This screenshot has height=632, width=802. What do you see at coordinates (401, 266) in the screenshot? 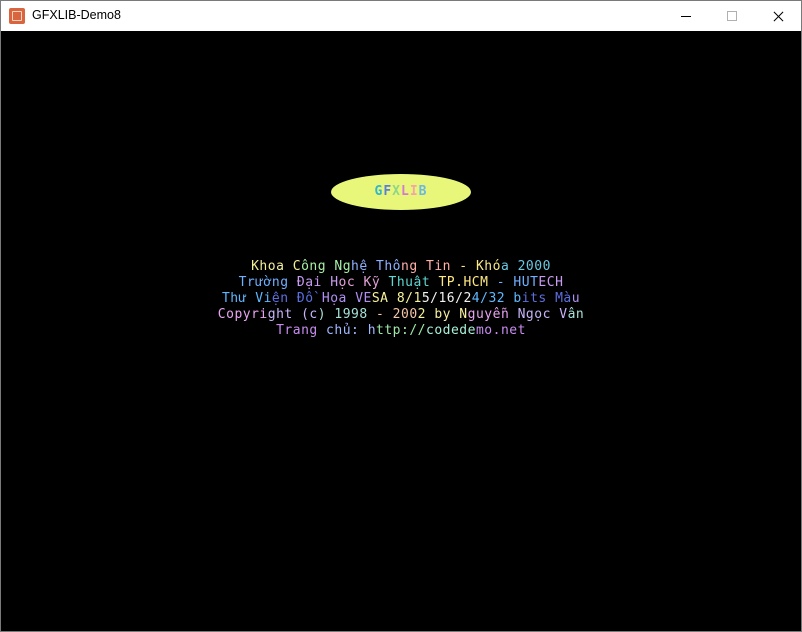
I see `credit-line-faculty: Khoa Công Nghệ Thông Tin - Khóa 2000` at bounding box center [401, 266].